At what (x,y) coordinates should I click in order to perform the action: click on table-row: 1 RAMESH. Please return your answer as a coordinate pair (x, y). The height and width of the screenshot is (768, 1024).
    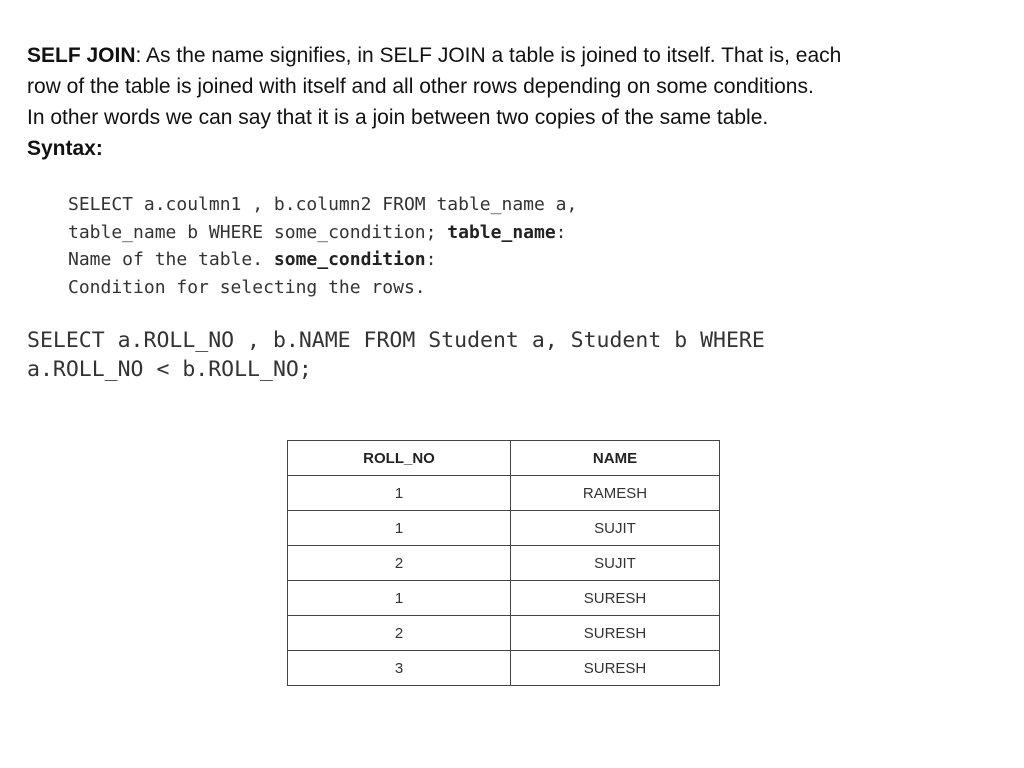
    Looking at the image, I should click on (503, 493).